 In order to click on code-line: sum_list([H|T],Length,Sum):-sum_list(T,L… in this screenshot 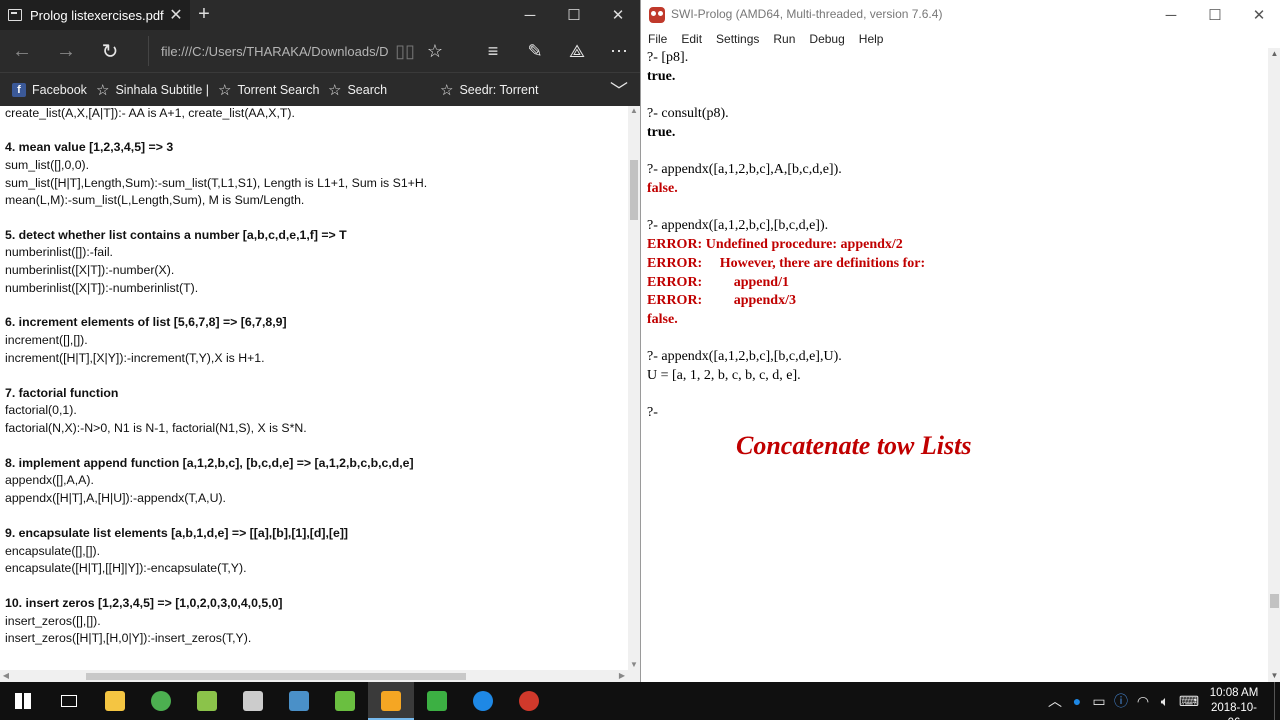, I will do `click(216, 183)`.